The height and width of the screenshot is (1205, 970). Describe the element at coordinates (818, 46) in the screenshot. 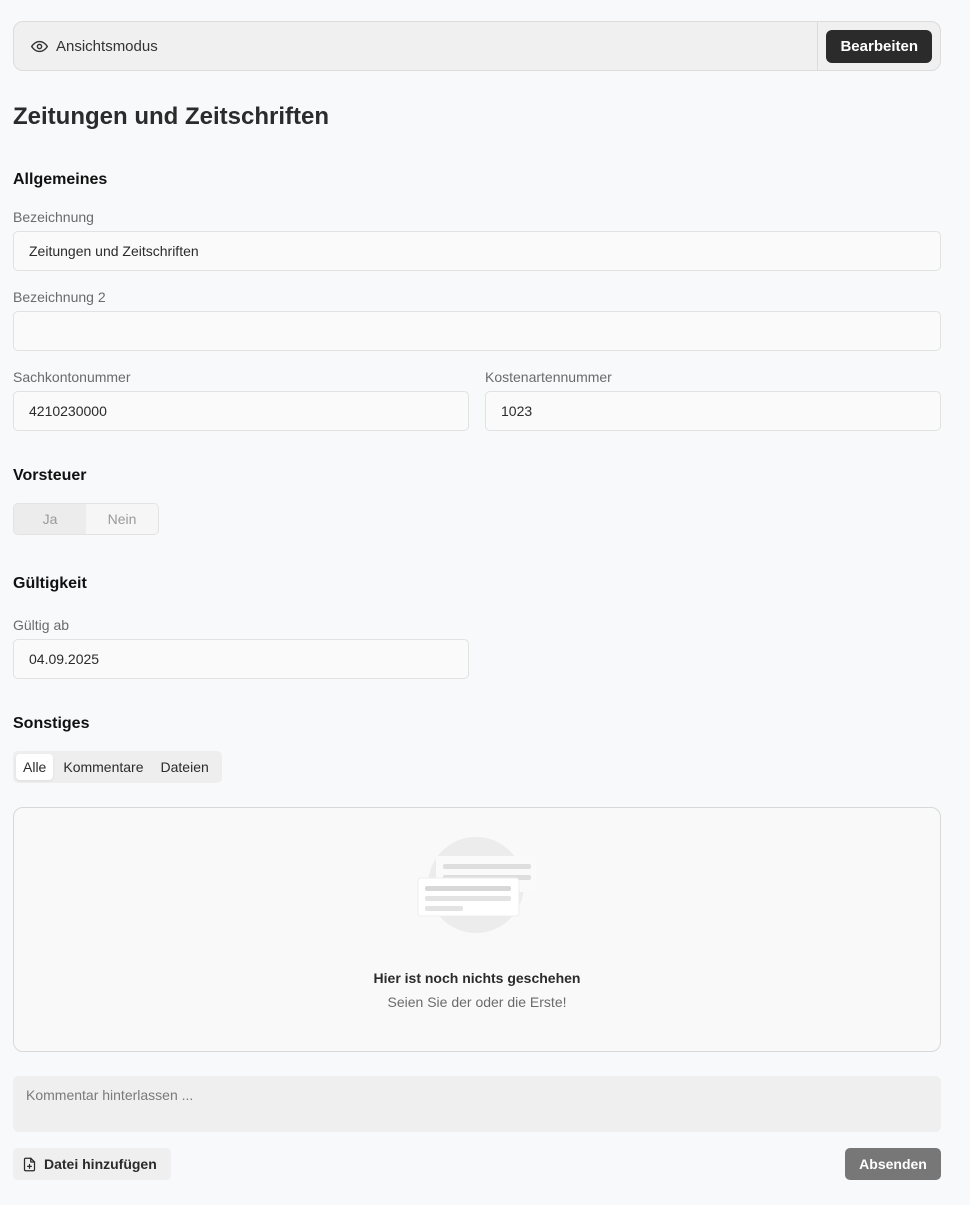

I see `mode-bar-divider` at that location.